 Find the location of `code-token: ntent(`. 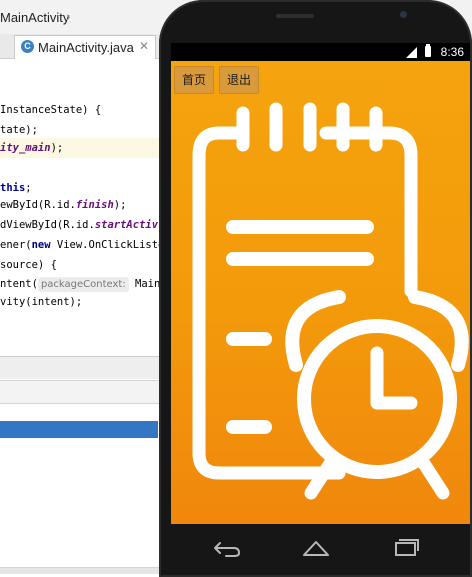

code-token: ntent( is located at coordinates (19, 284).